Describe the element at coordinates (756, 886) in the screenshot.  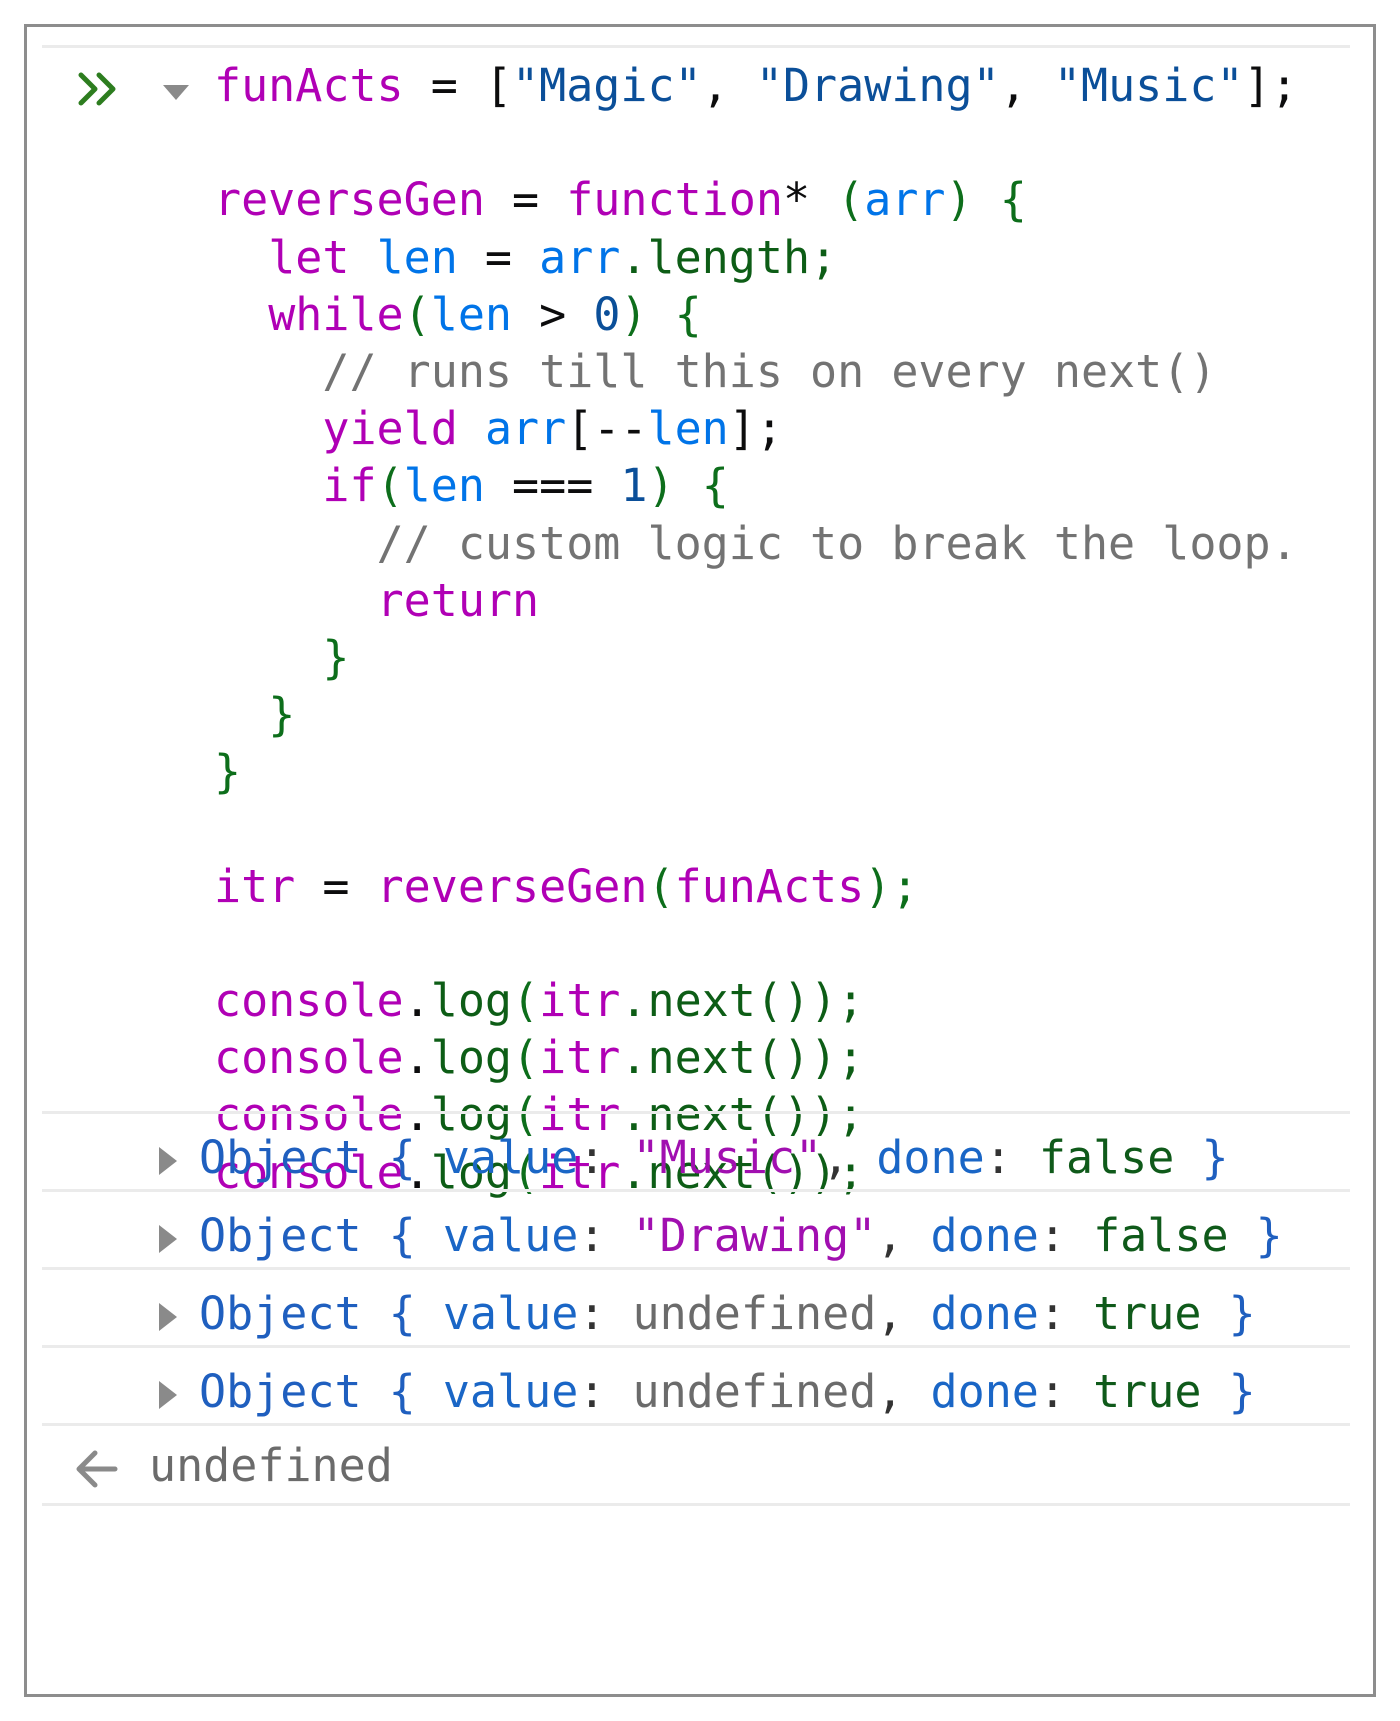
I see `code-line: itr = reverseGen(funActs);` at that location.